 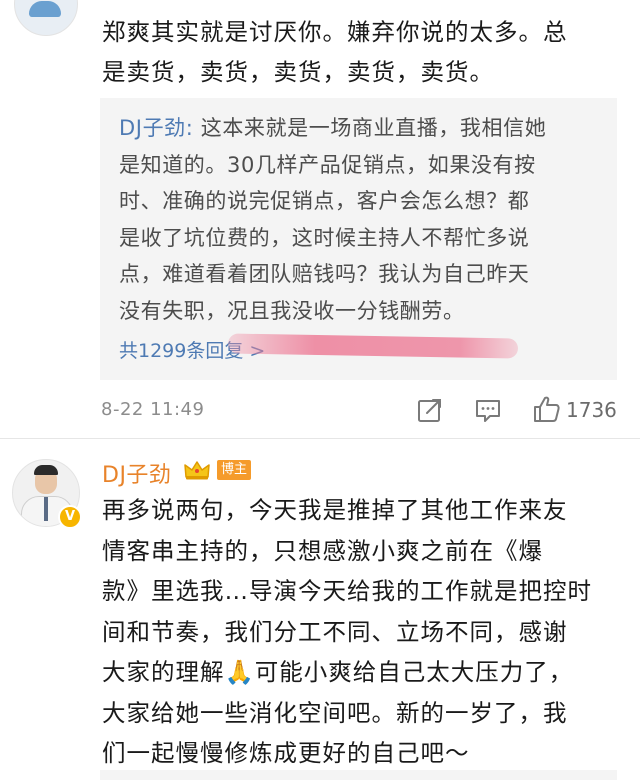 What do you see at coordinates (46, 509) in the screenshot?
I see `avatar-tie` at bounding box center [46, 509].